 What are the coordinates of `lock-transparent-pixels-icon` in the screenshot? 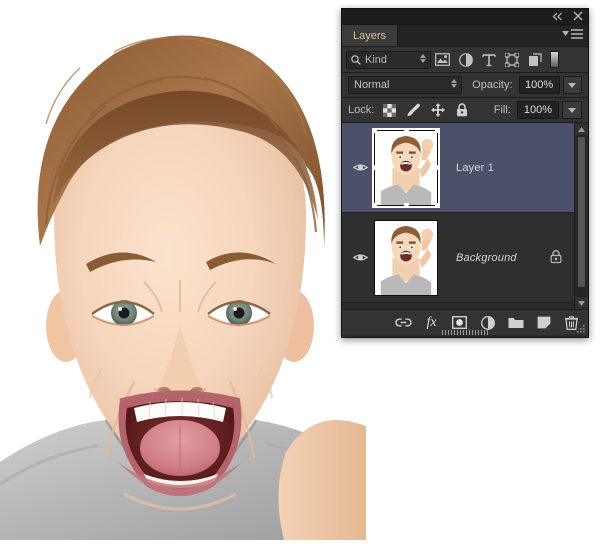 It's located at (389, 110).